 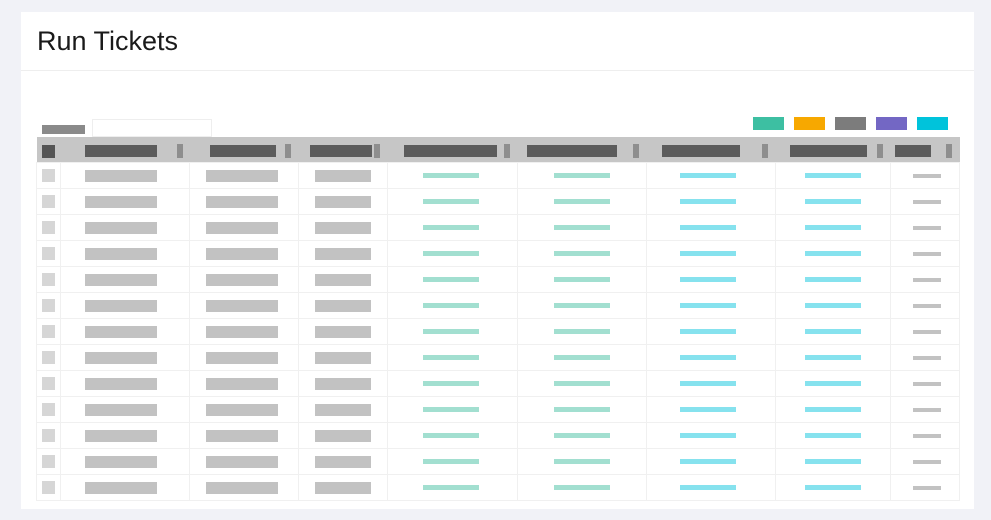 I want to click on legend-gray-swatch, so click(x=850, y=123).